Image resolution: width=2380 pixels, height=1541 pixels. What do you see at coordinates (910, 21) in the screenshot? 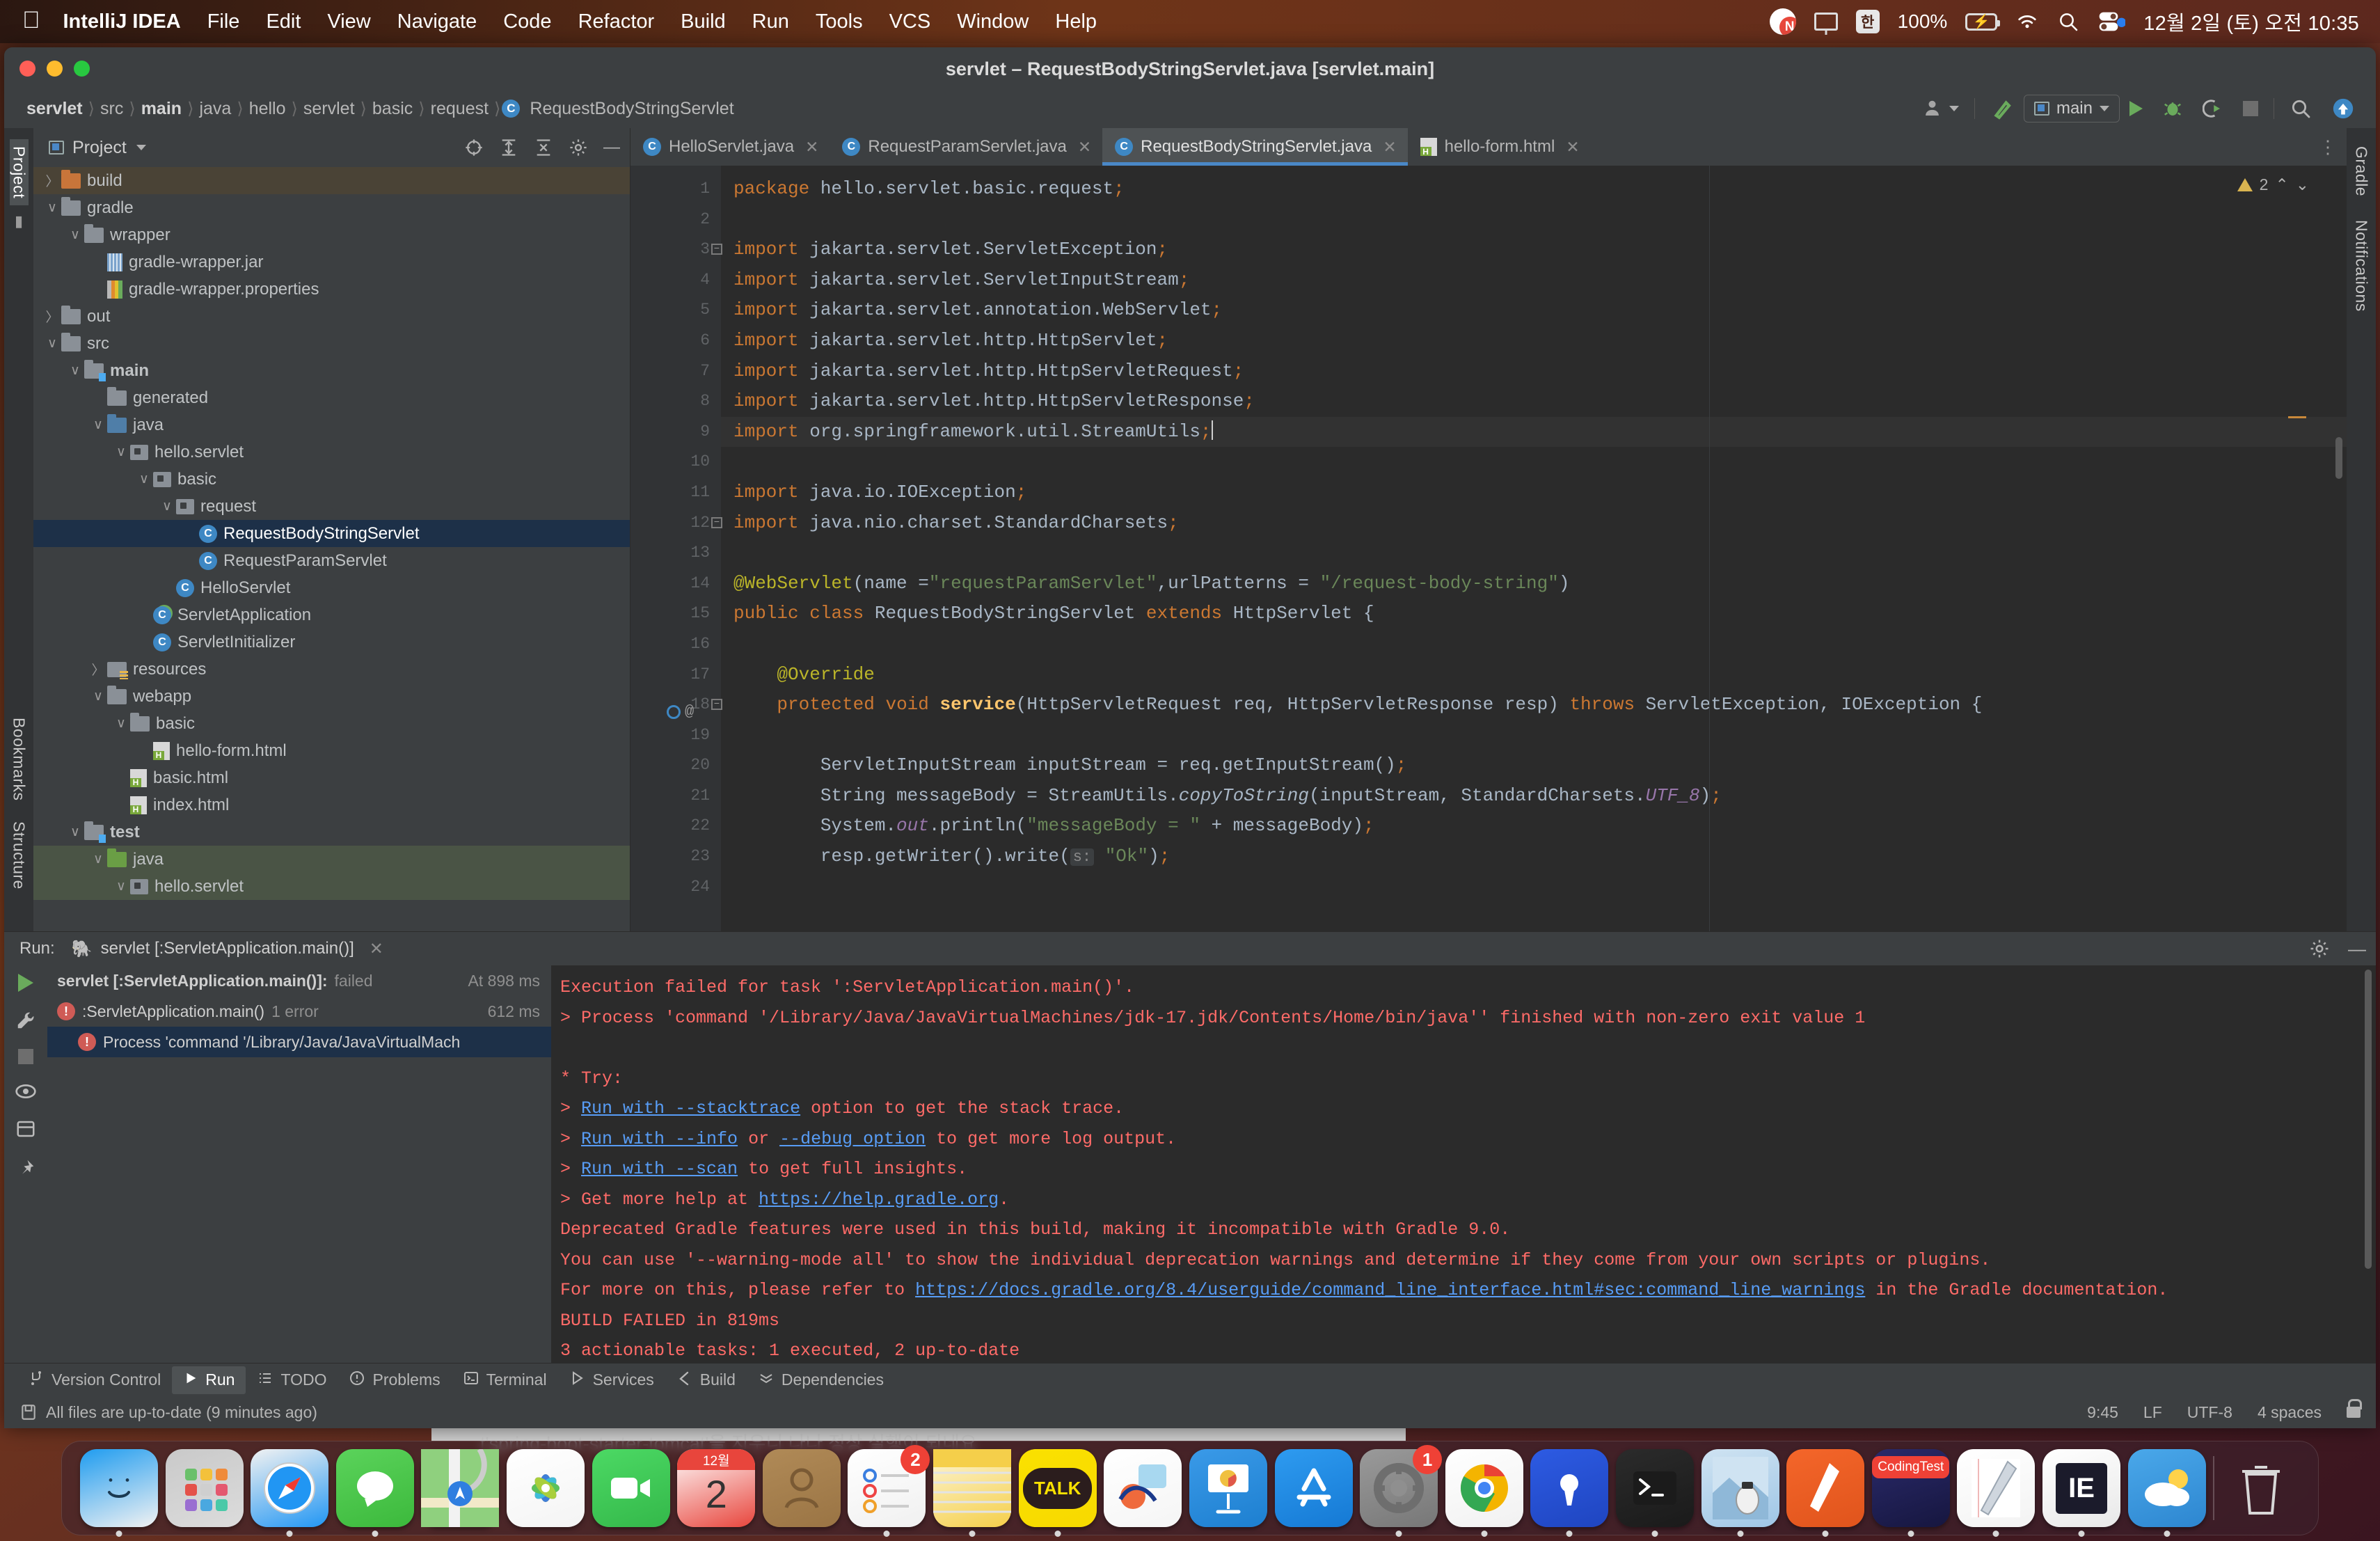
I see `menu-item-vcs: VCS` at bounding box center [910, 21].